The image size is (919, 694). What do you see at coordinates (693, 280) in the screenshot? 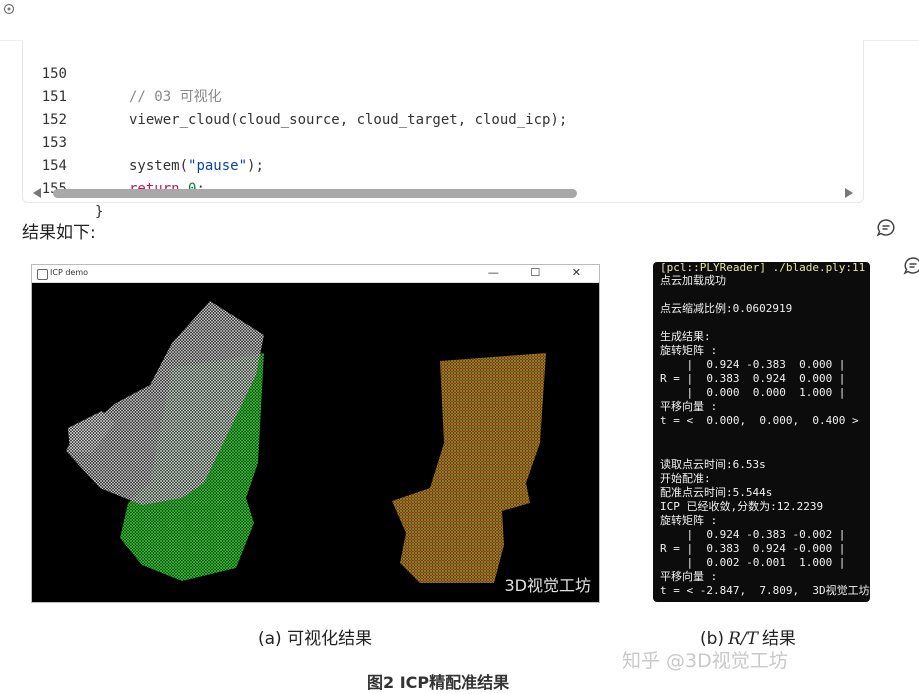
I see `terminal-line: 点云加载成功` at bounding box center [693, 280].